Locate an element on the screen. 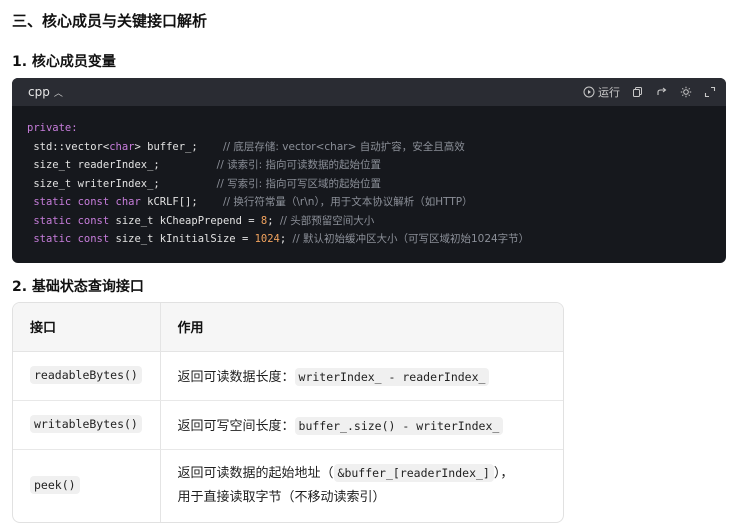 The width and height of the screenshot is (736, 532). code-text: kCRLF[]; is located at coordinates (181, 202).